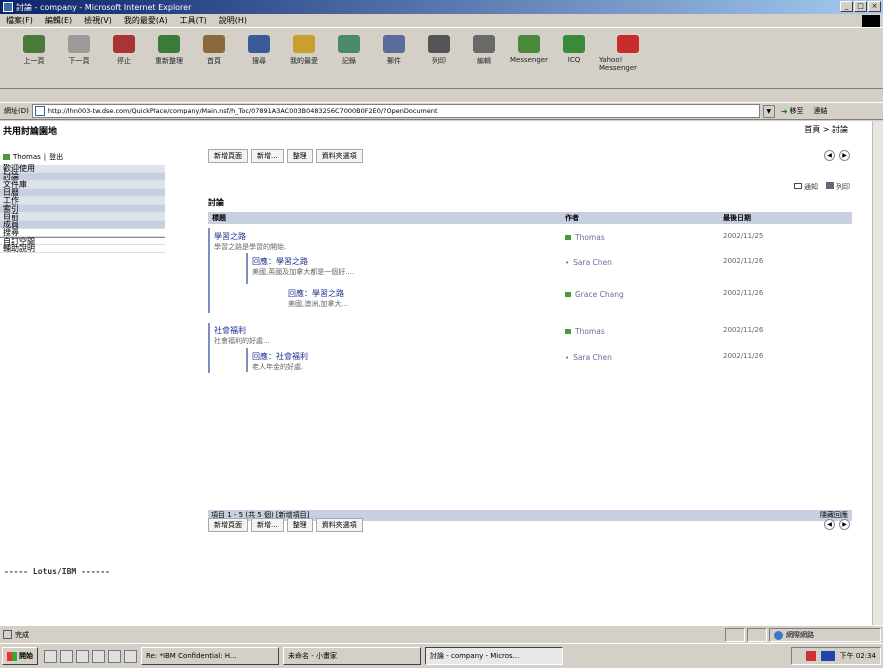  Describe the element at coordinates (838, 187) in the screenshot. I see `print-link: 列印` at that location.